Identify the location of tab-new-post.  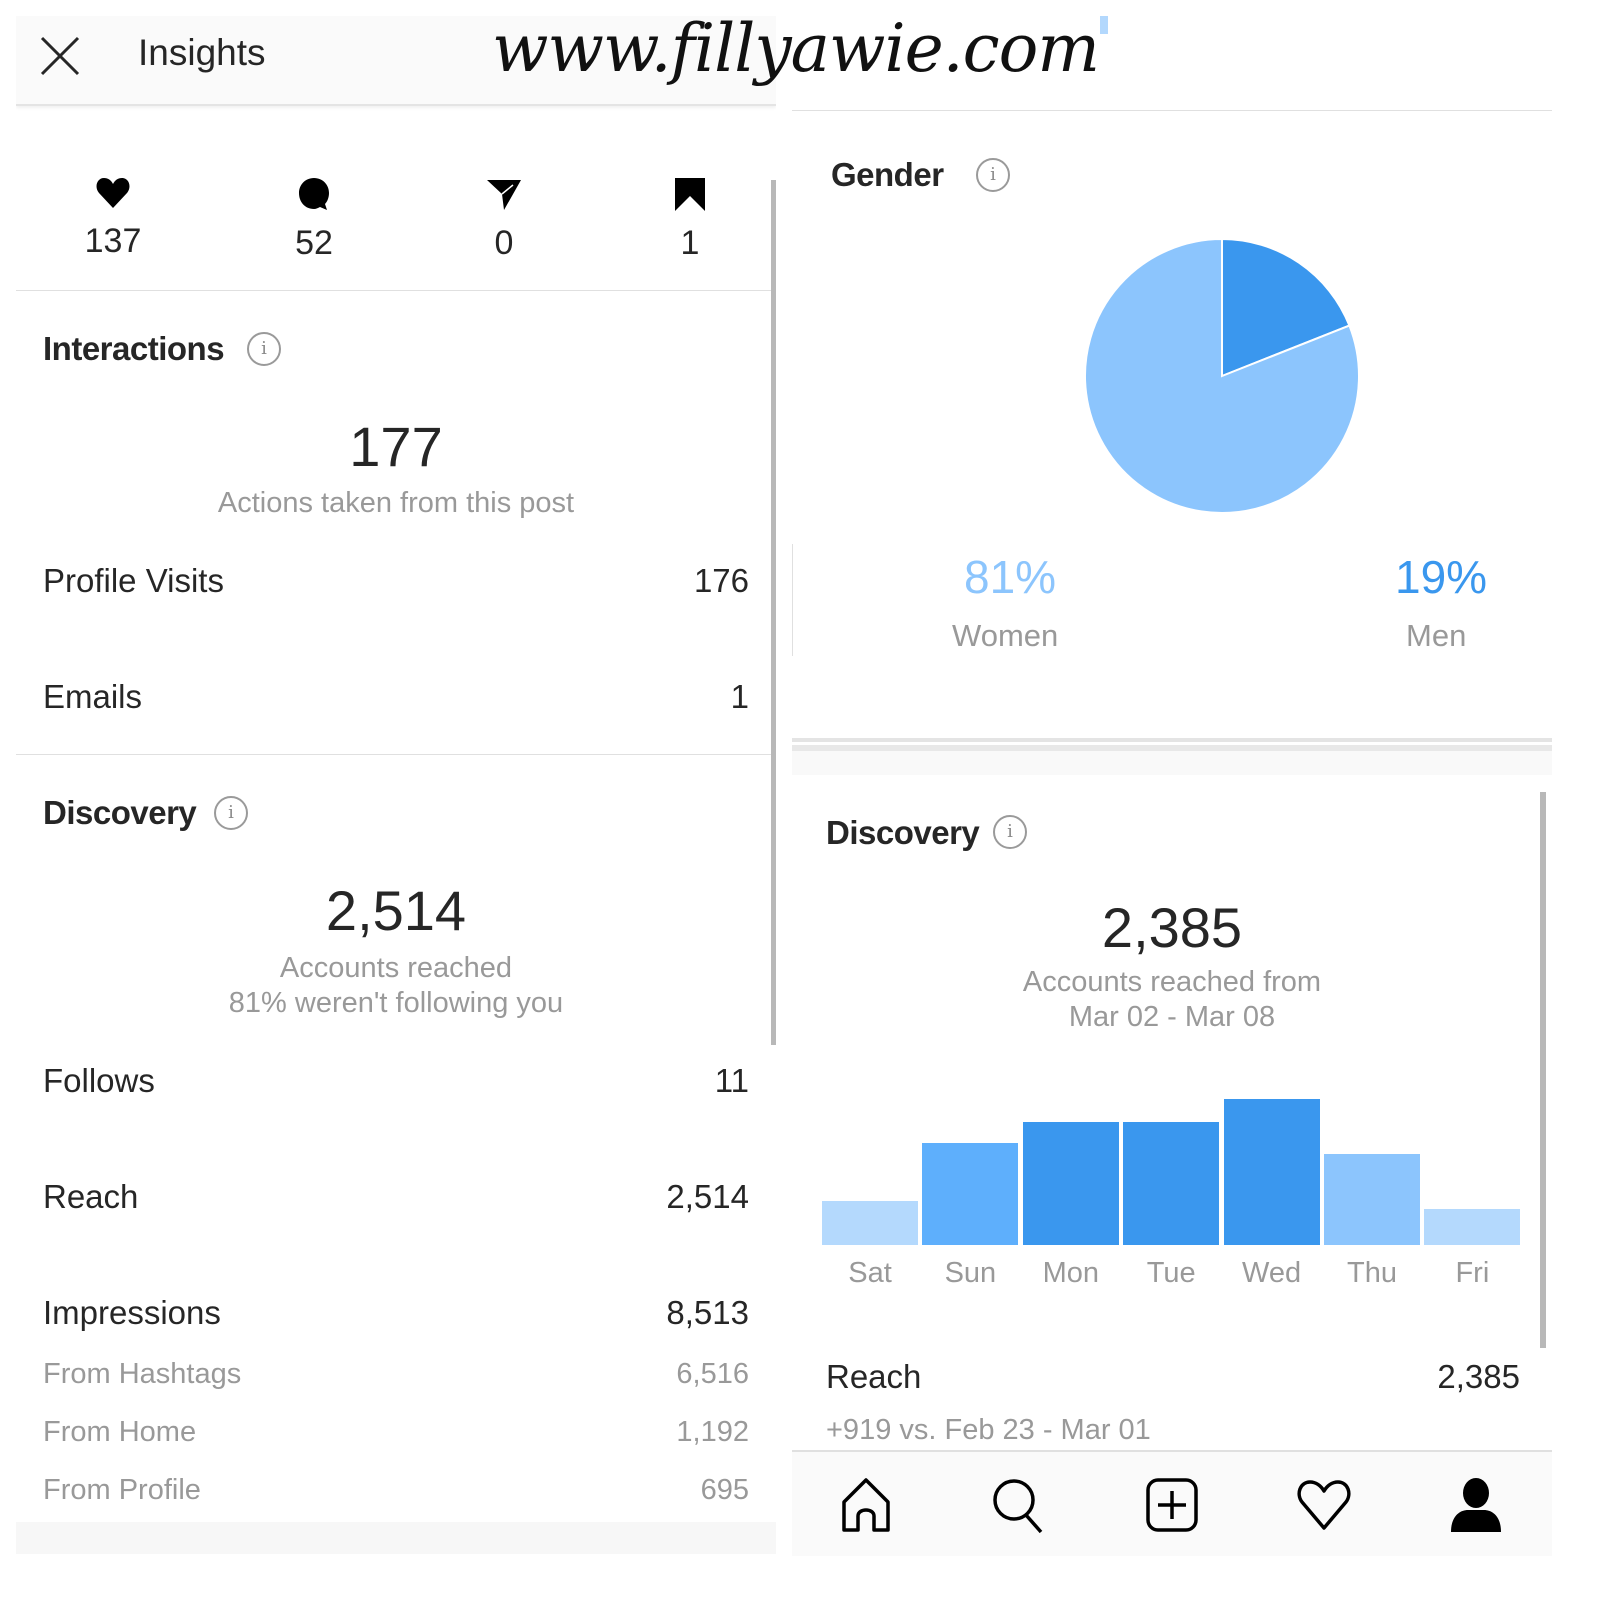
(1172, 1506).